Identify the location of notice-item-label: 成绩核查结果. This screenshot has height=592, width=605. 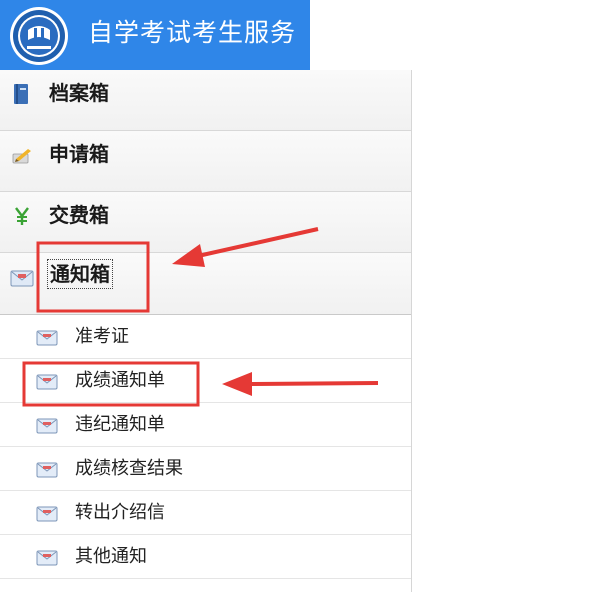
(129, 468).